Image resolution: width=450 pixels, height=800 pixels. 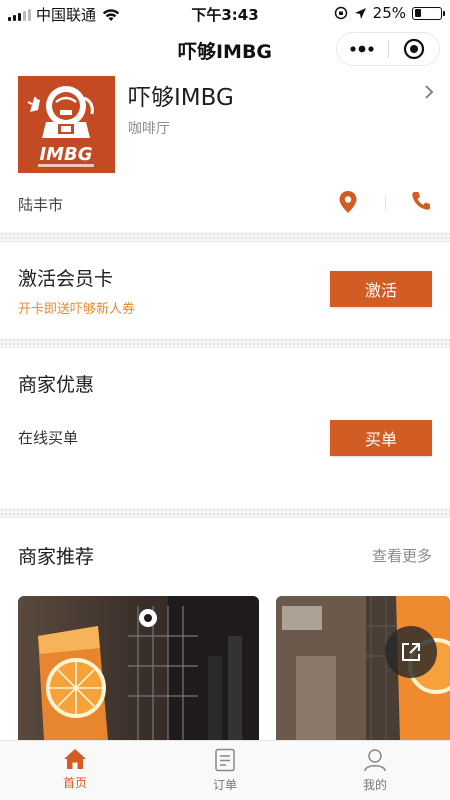 I want to click on icon-divider, so click(x=385, y=203).